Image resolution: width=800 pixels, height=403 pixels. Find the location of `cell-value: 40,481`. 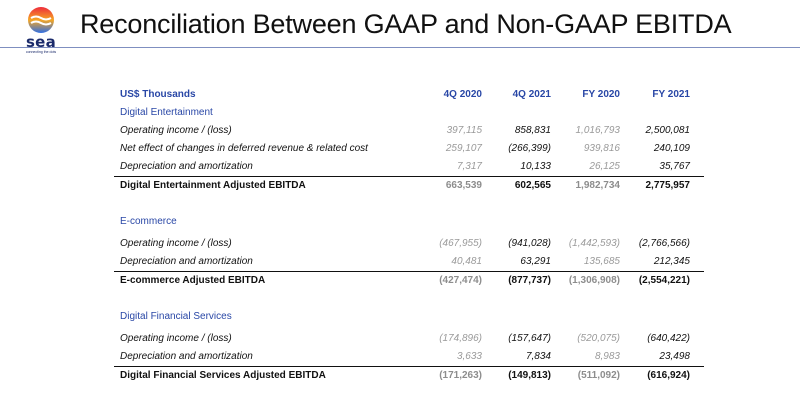

cell-value: 40,481 is located at coordinates (466, 261).